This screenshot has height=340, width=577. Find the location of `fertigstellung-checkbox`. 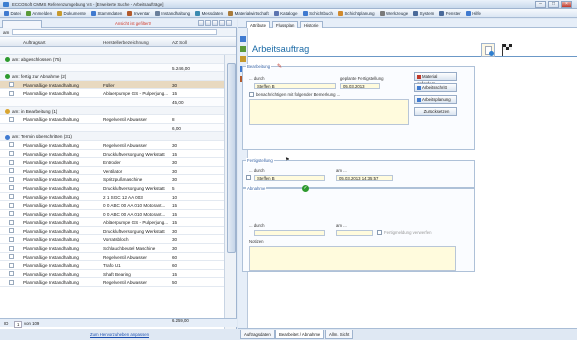

fertigstellung-checkbox is located at coordinates (248, 177).